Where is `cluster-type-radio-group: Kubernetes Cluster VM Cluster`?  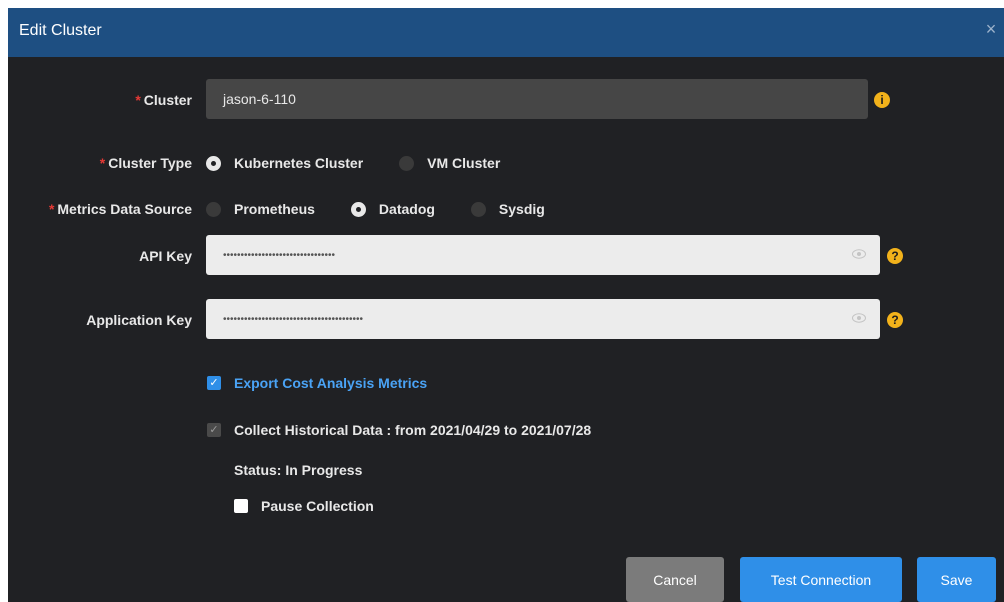 cluster-type-radio-group: Kubernetes Cluster VM Cluster is located at coordinates (371, 163).